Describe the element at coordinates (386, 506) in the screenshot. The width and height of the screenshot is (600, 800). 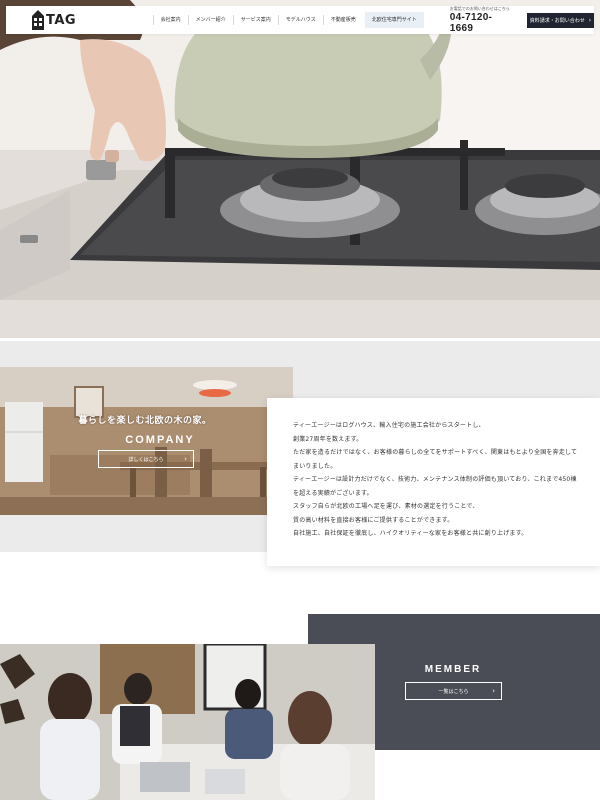
I see `company-text-line: スタッフ自らが北欧の工場へ足を運び、素材の選定を行うことで、` at that location.